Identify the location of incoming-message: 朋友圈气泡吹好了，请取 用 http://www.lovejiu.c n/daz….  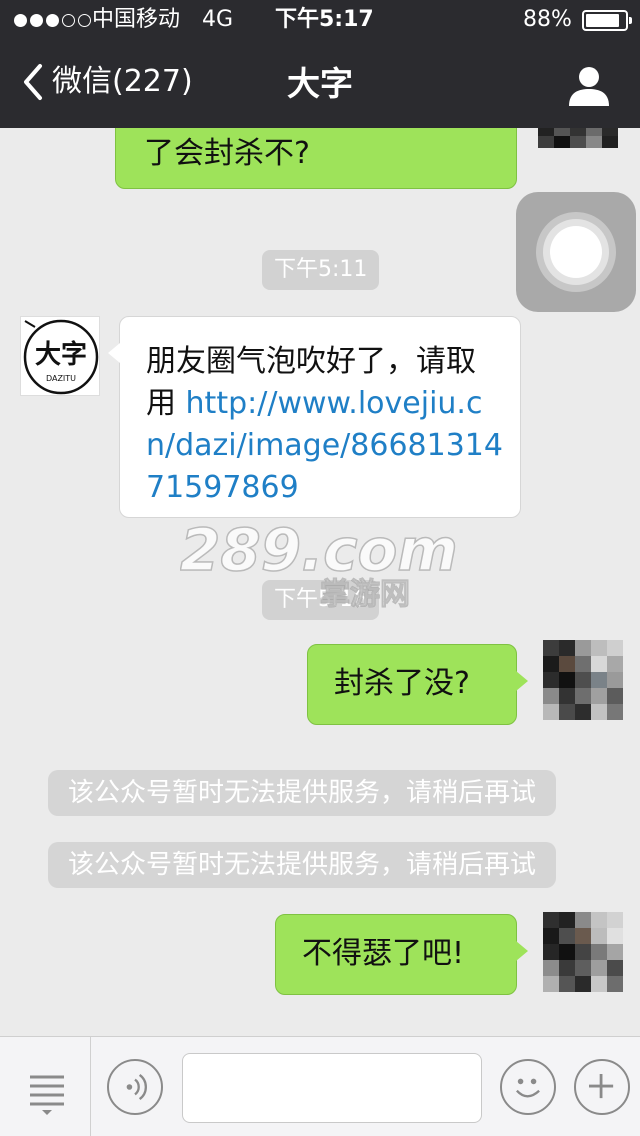
(314, 417).